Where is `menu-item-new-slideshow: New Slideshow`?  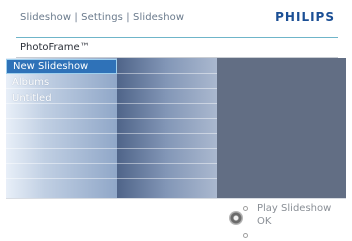 menu-item-new-slideshow: New Slideshow is located at coordinates (61, 66).